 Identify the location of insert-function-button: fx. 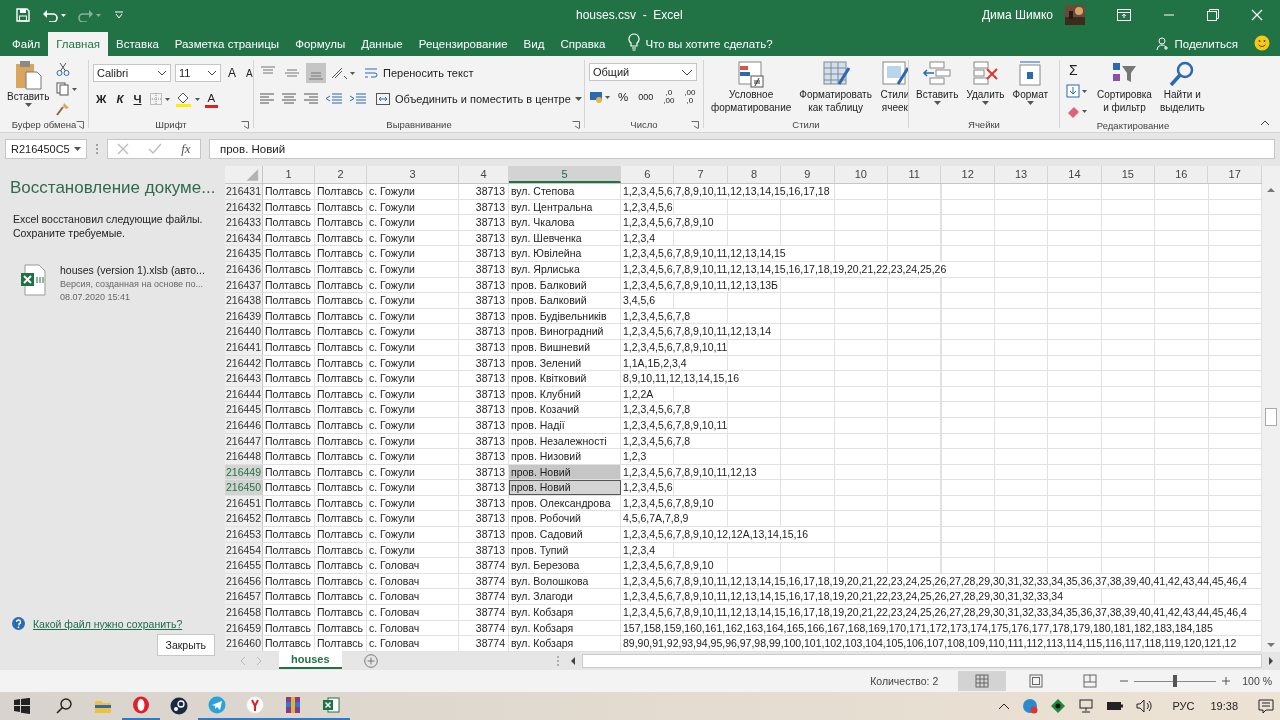
(186, 149).